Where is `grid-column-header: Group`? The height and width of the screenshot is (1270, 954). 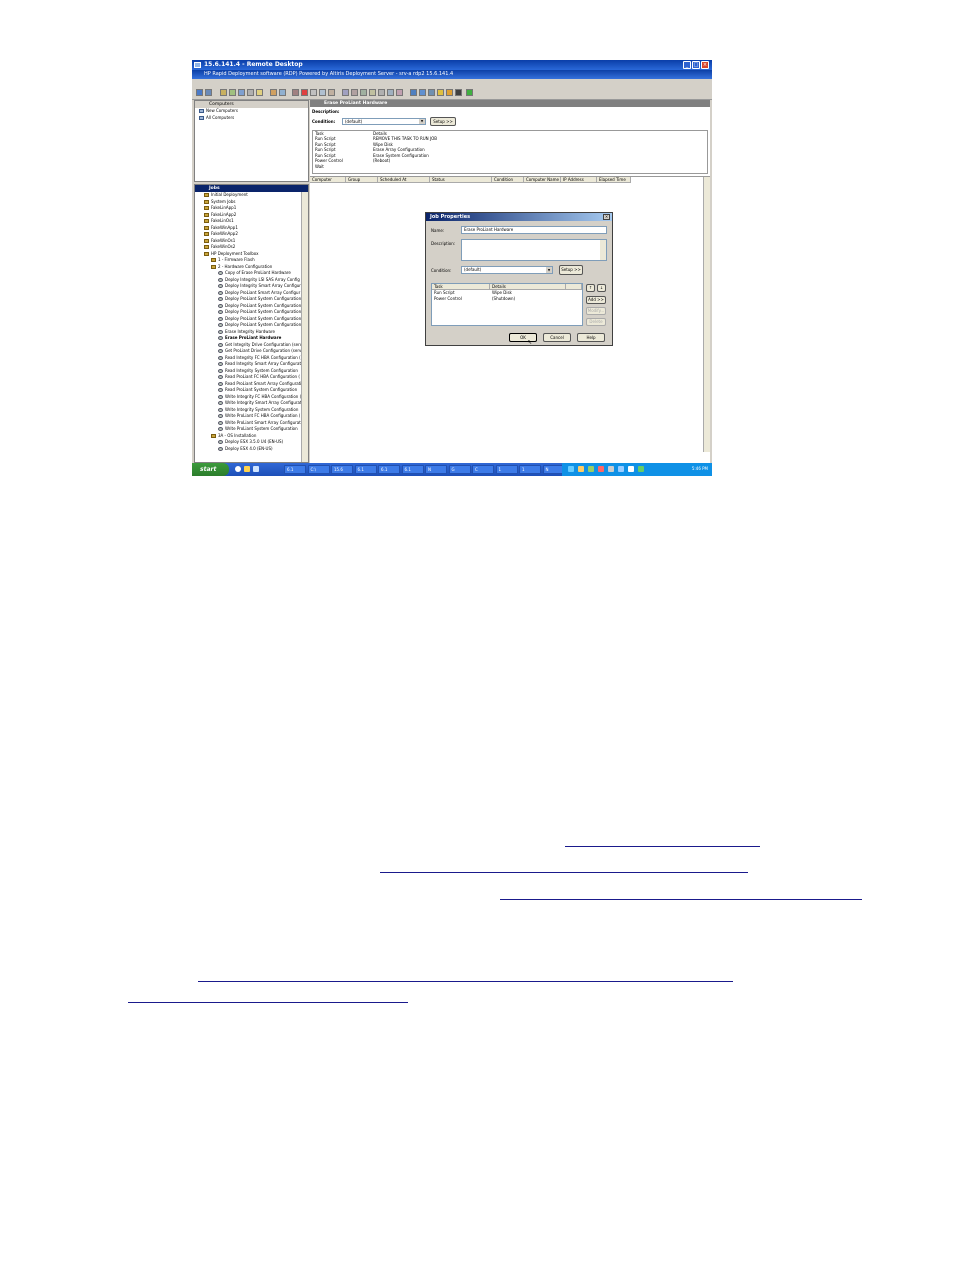
grid-column-header: Group is located at coordinates (362, 180).